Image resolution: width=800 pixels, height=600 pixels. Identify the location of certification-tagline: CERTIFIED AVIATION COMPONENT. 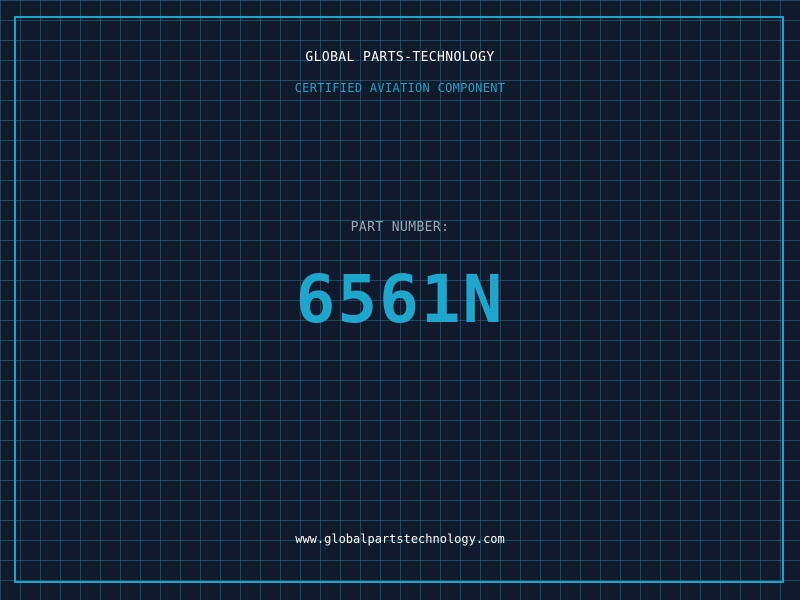
(400, 88).